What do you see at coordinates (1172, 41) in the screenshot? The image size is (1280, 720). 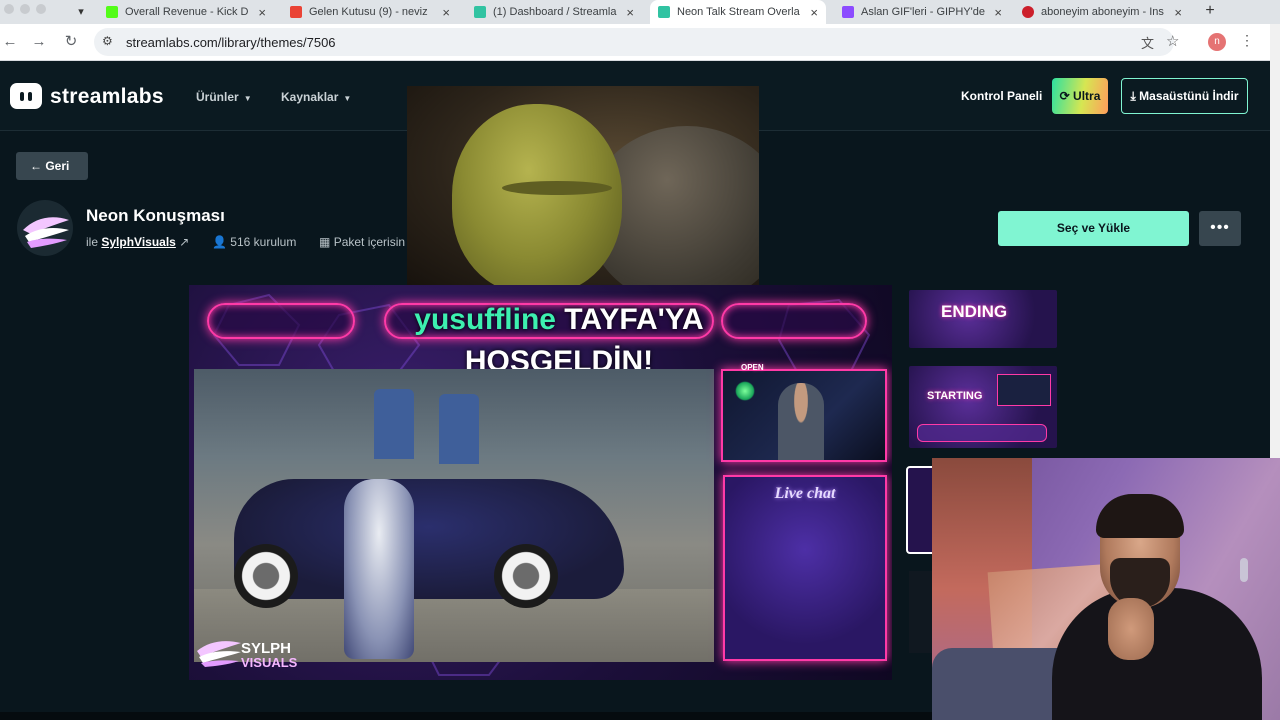 I see `bookmark-star-icon: ☆` at bounding box center [1172, 41].